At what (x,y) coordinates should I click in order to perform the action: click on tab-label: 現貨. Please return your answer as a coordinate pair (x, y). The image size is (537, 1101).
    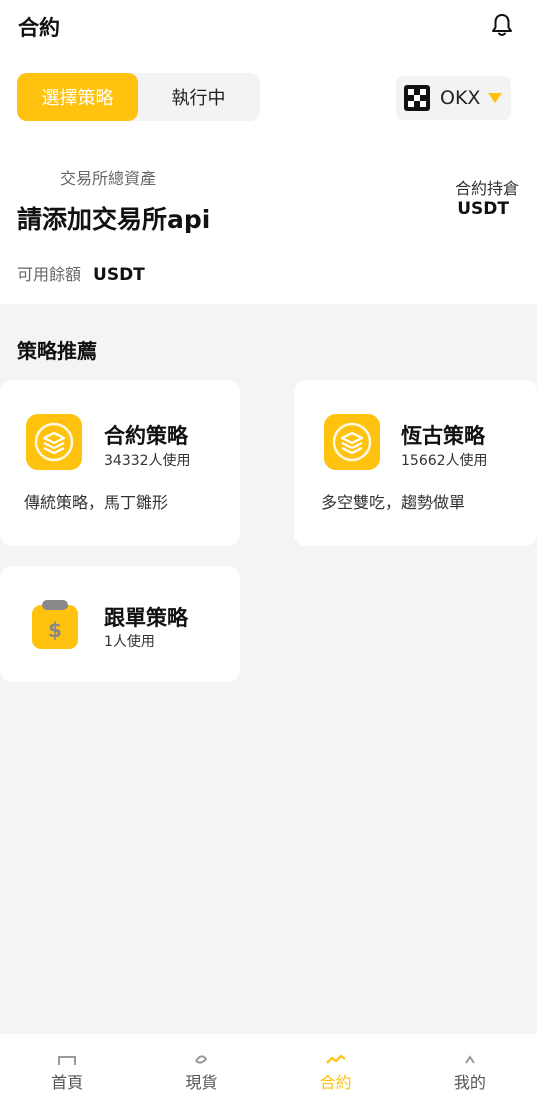
    Looking at the image, I should click on (201, 1082).